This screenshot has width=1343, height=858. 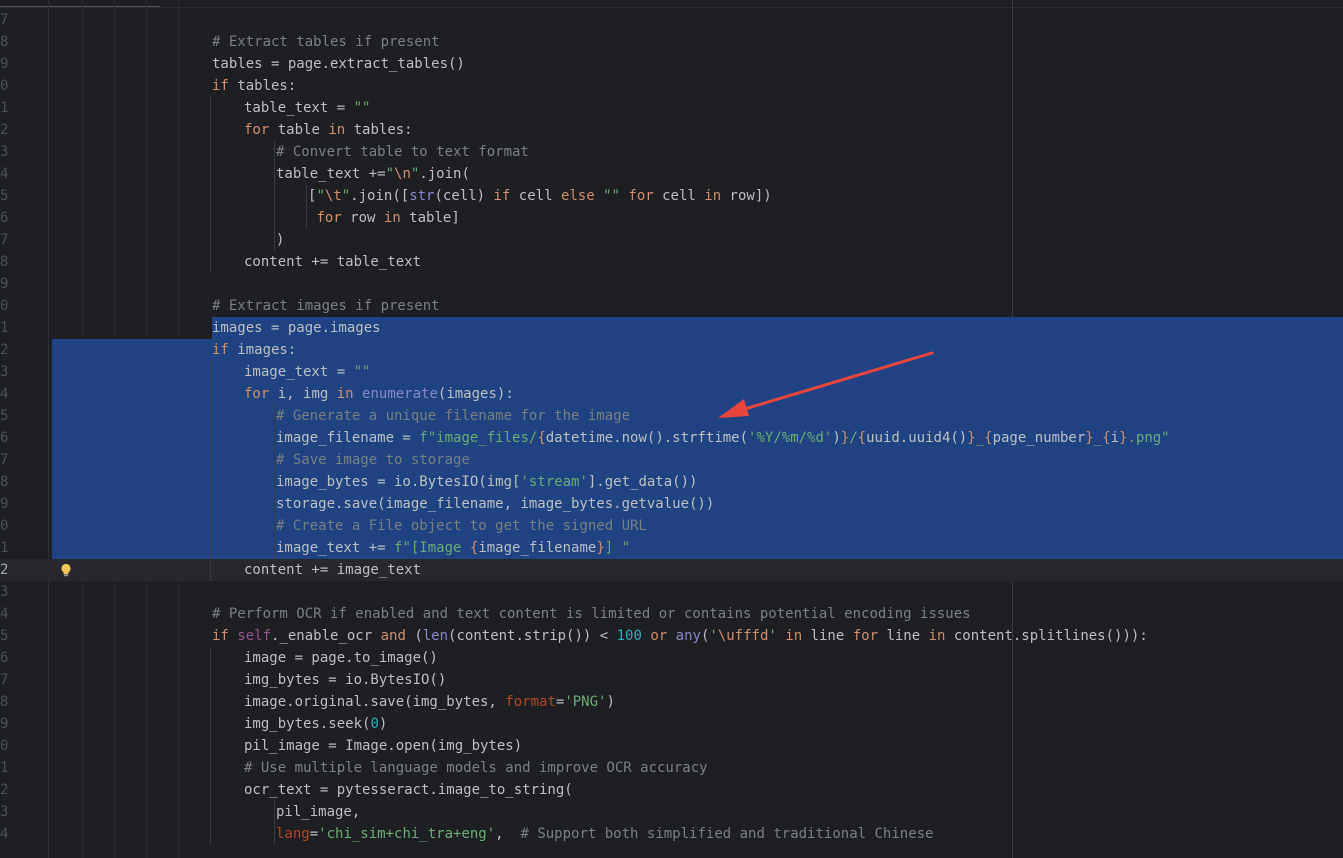 I want to click on code-text: img_bytes.seek(0), so click(x=315, y=724).